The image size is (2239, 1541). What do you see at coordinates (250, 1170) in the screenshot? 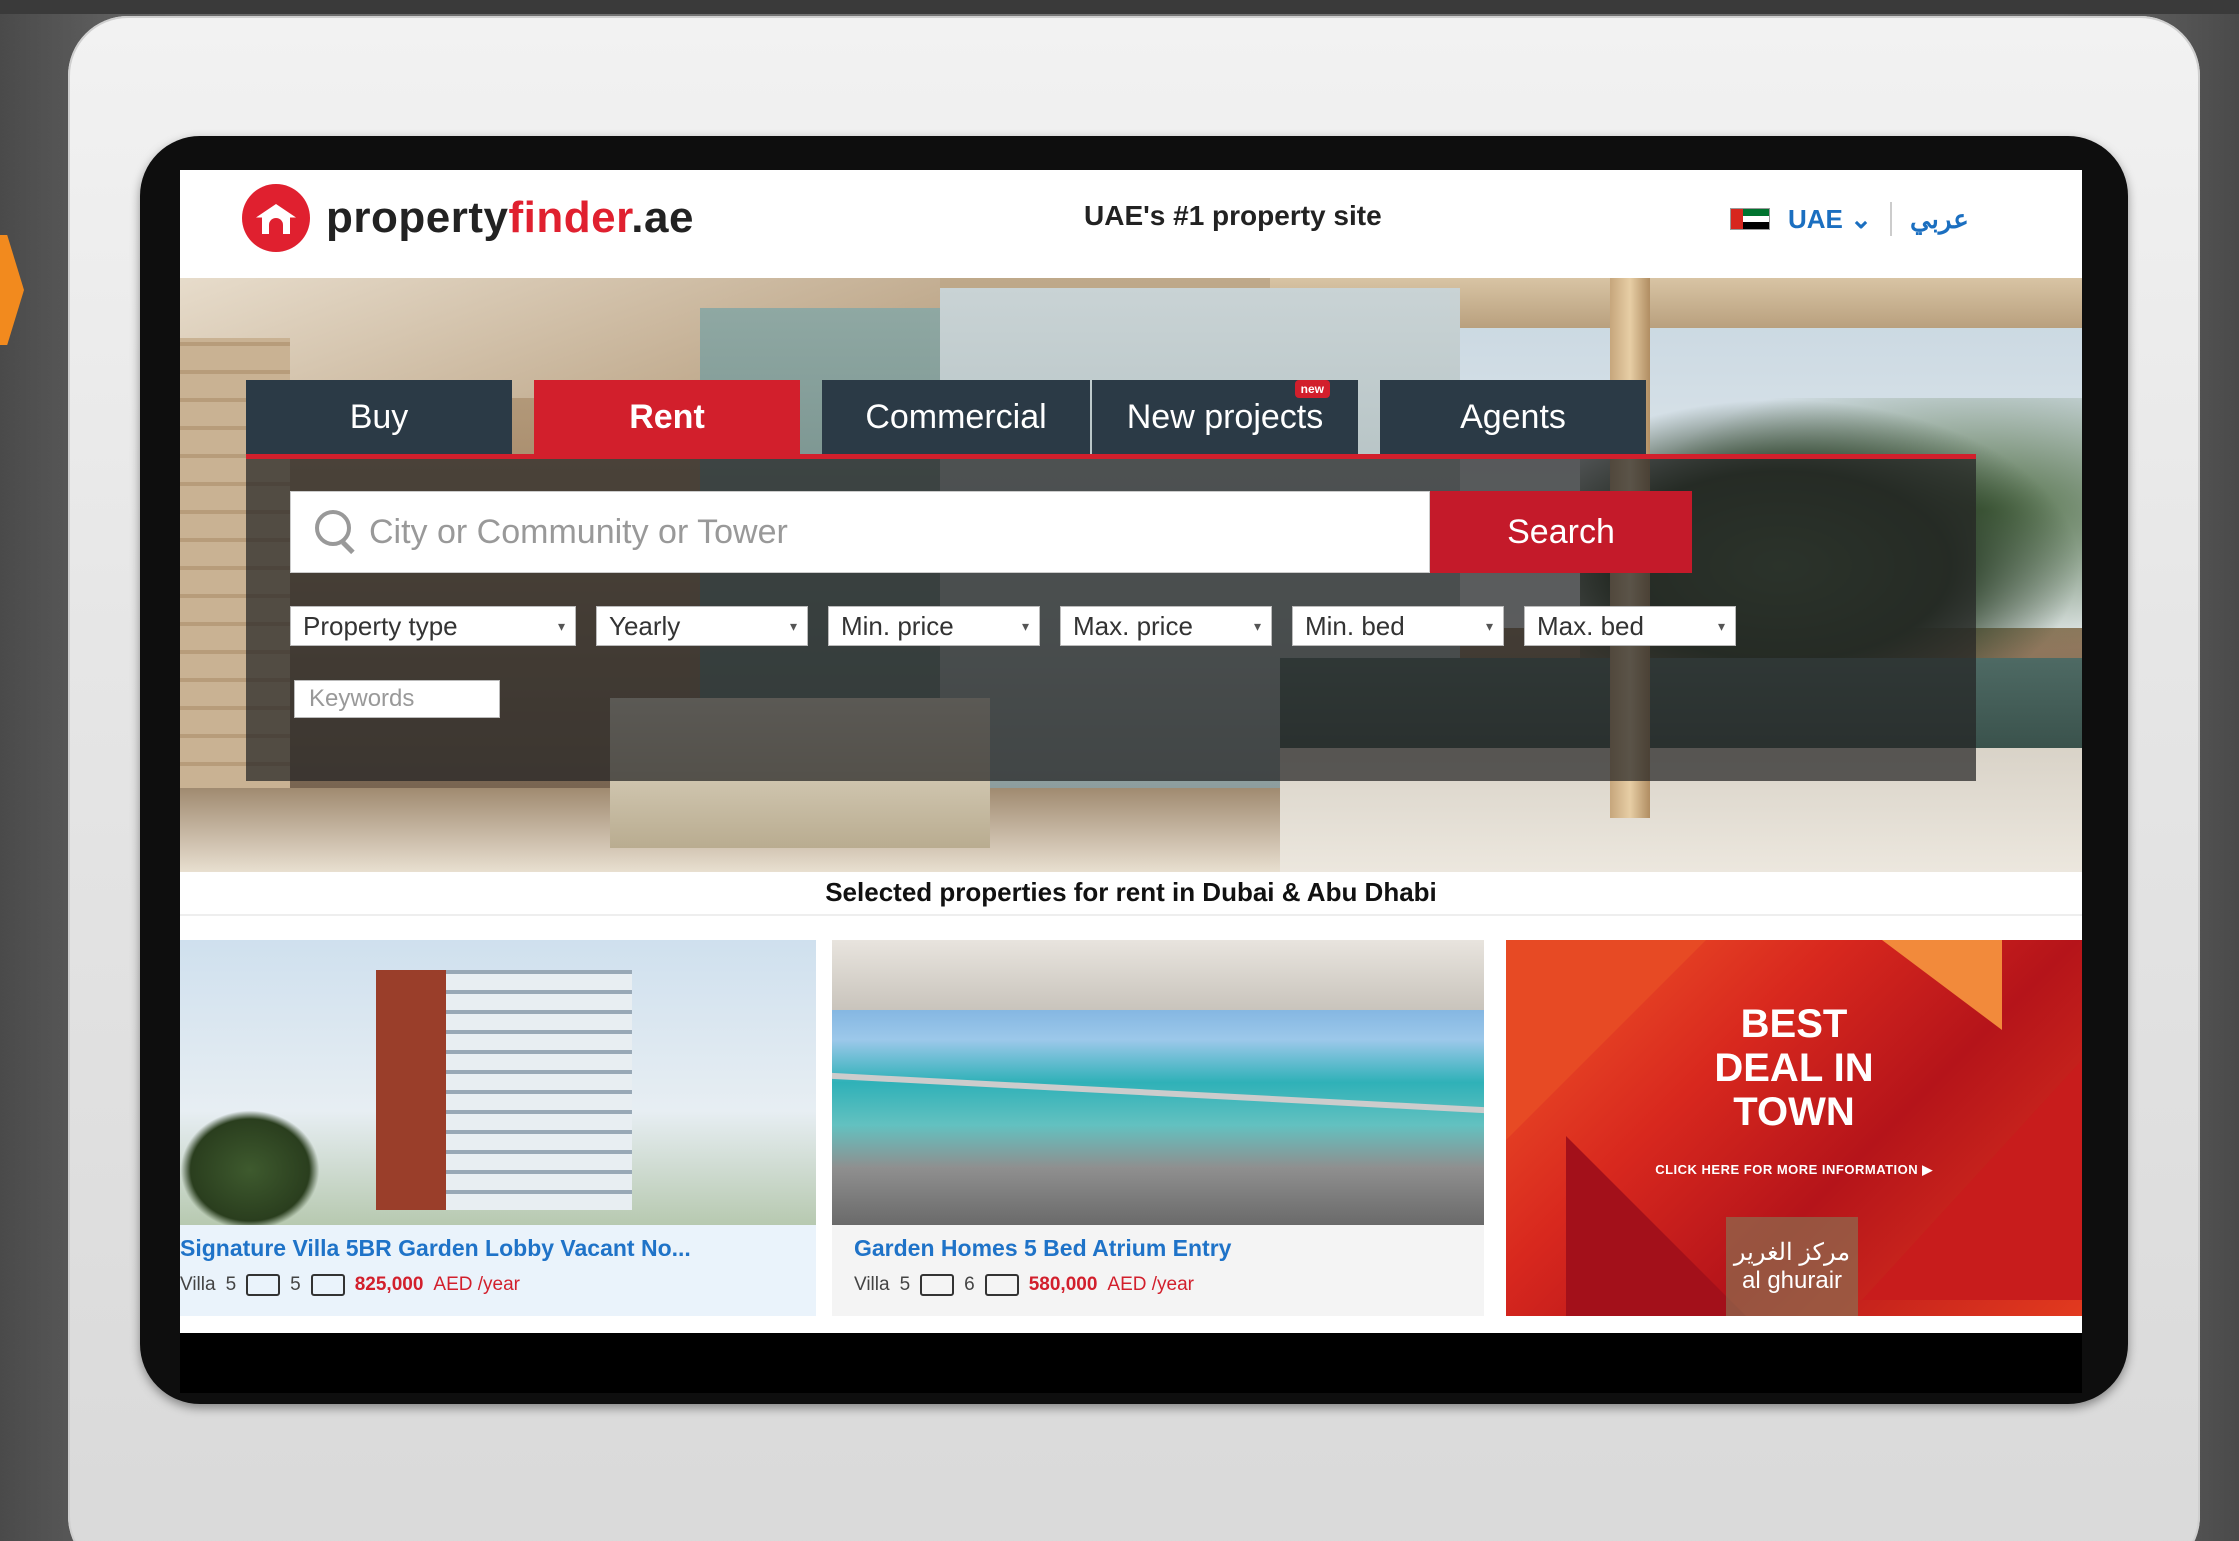
I see `tree-image` at bounding box center [250, 1170].